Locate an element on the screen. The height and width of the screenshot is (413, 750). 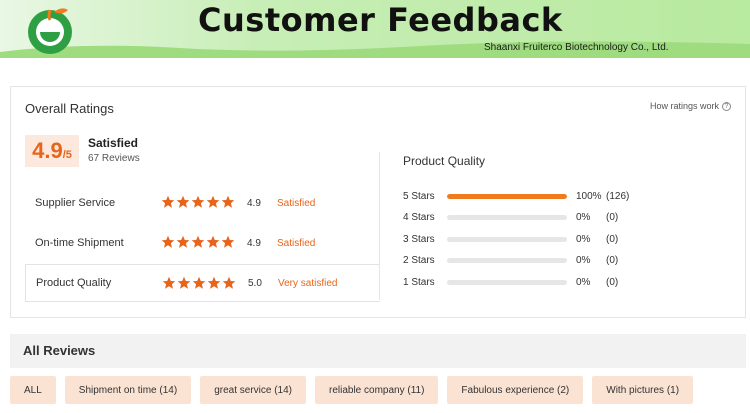
overall-status: Satisfied is located at coordinates (113, 143).